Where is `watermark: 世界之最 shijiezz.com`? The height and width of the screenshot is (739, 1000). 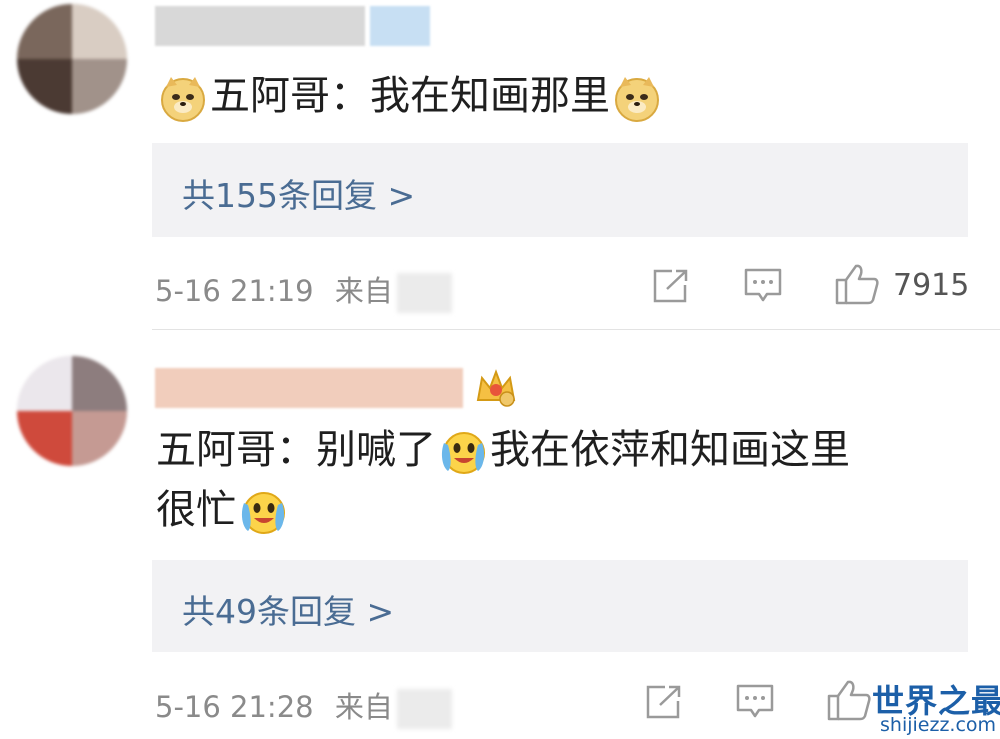 watermark: 世界之最 shijiezz.com is located at coordinates (929, 707).